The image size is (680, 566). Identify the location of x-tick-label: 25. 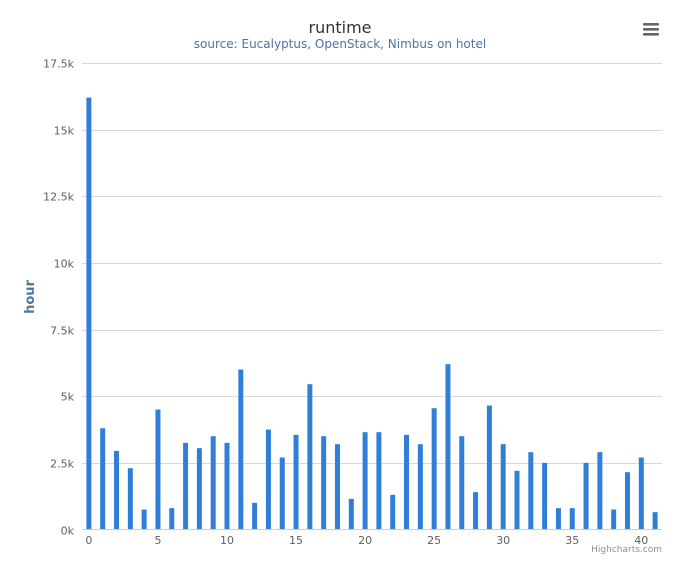
(434, 540).